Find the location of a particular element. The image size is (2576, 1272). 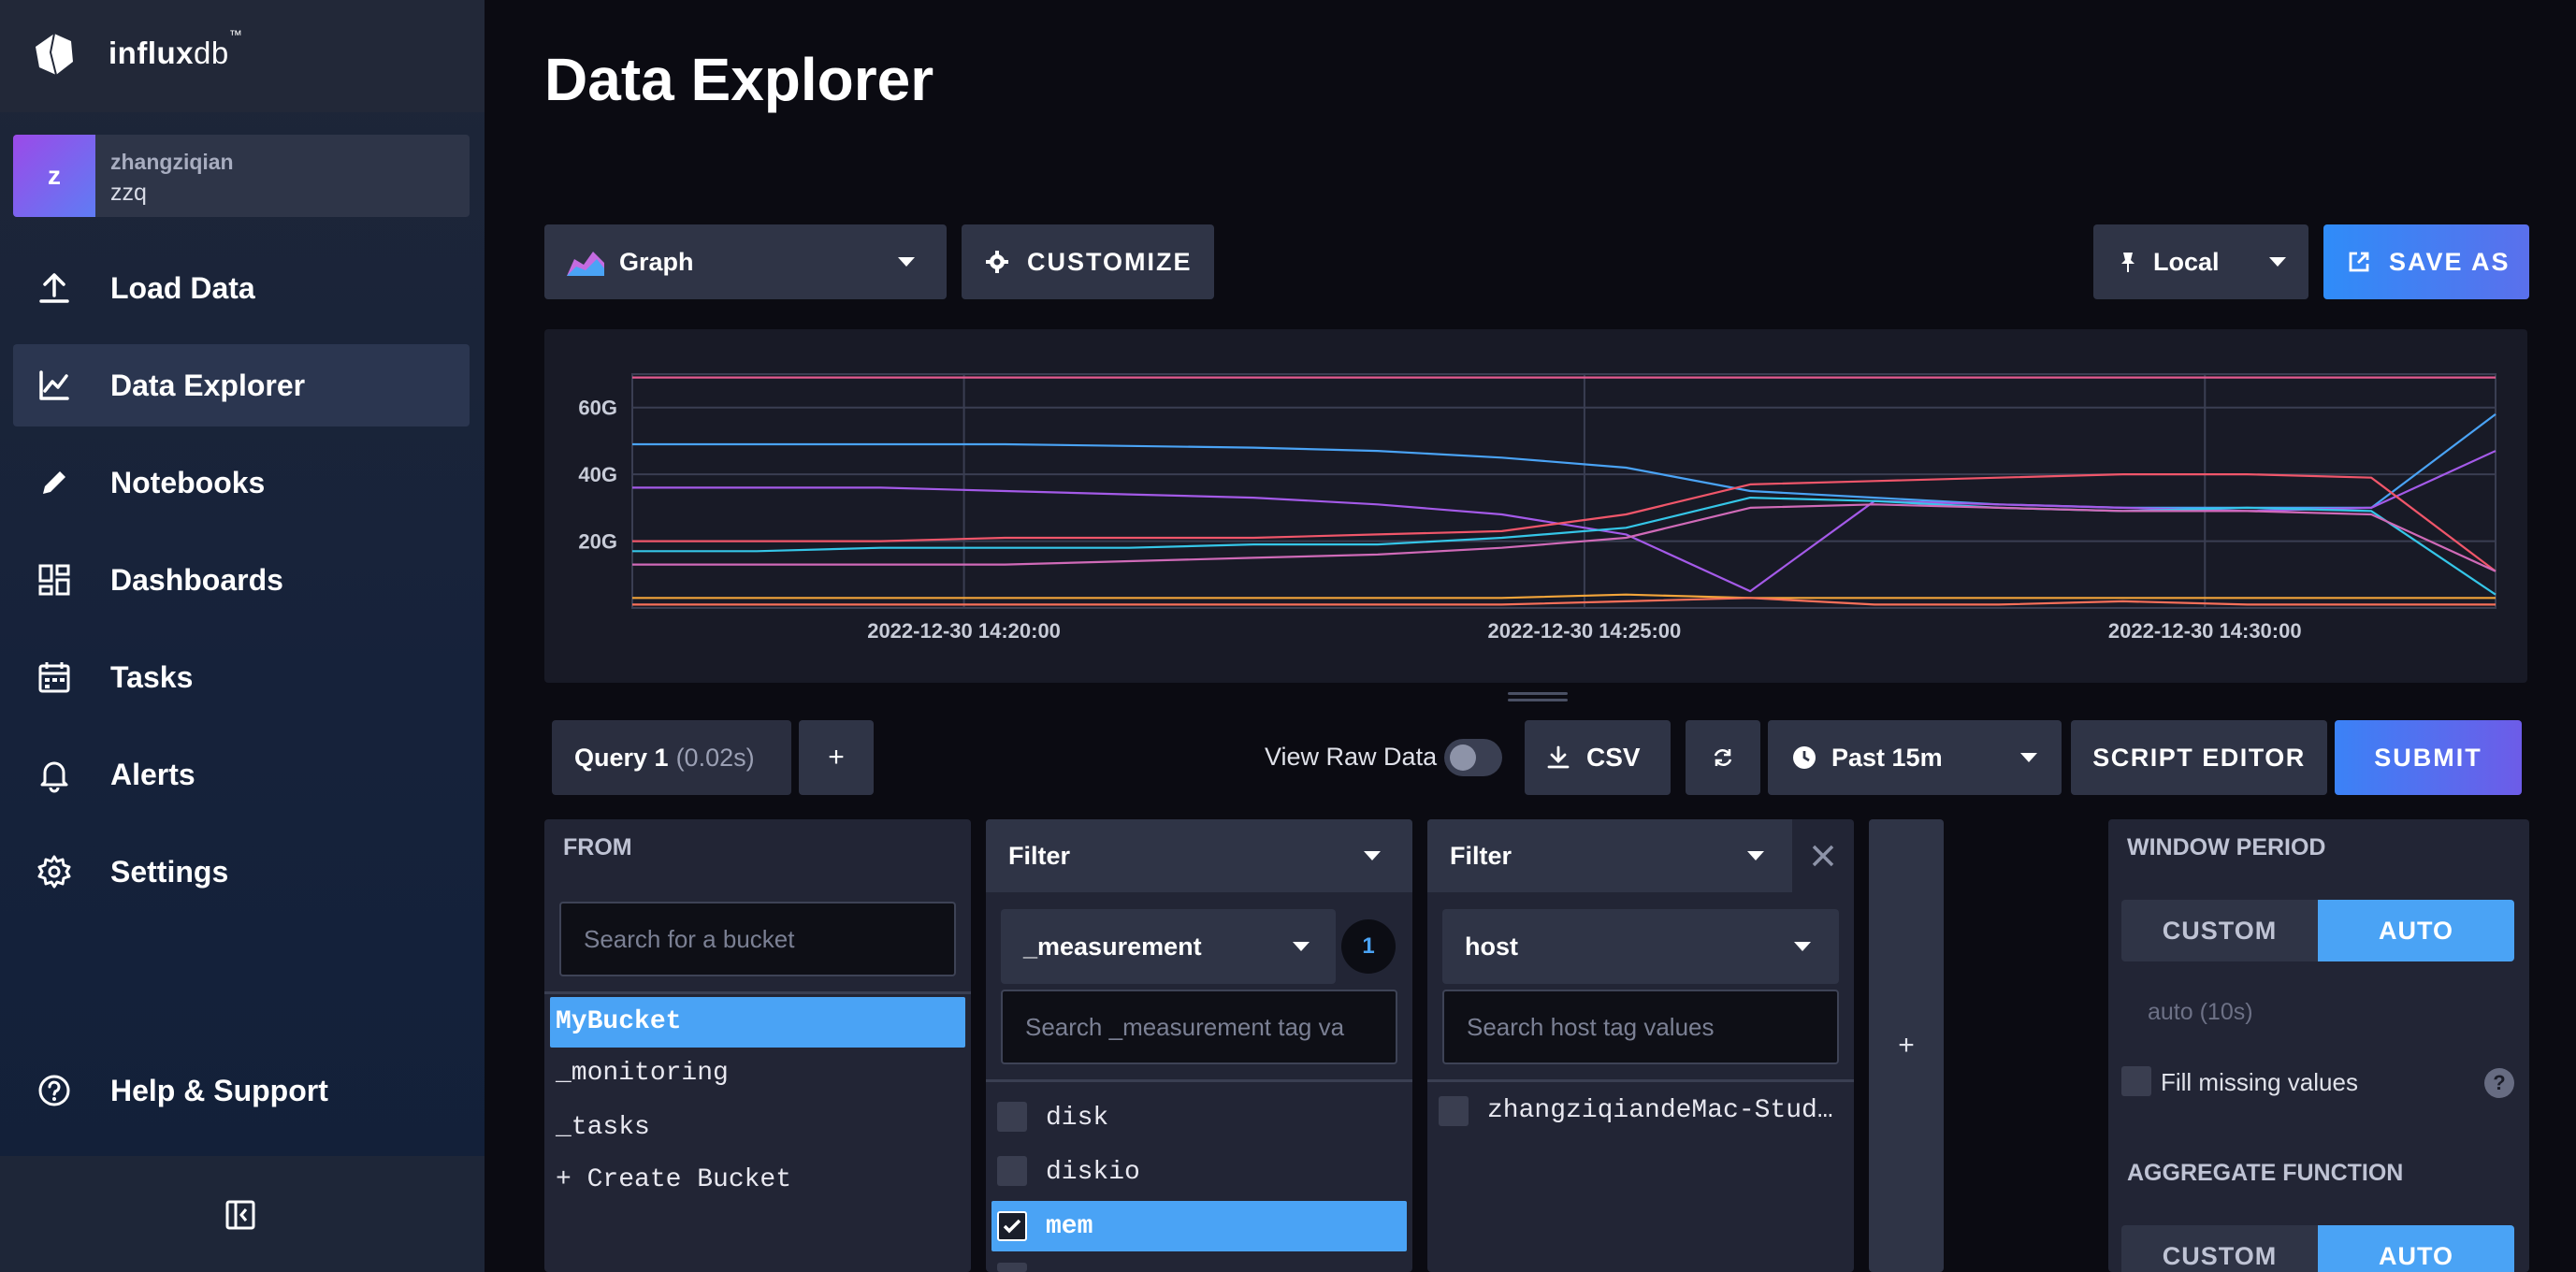

checkbox-mem is located at coordinates (1012, 1226).